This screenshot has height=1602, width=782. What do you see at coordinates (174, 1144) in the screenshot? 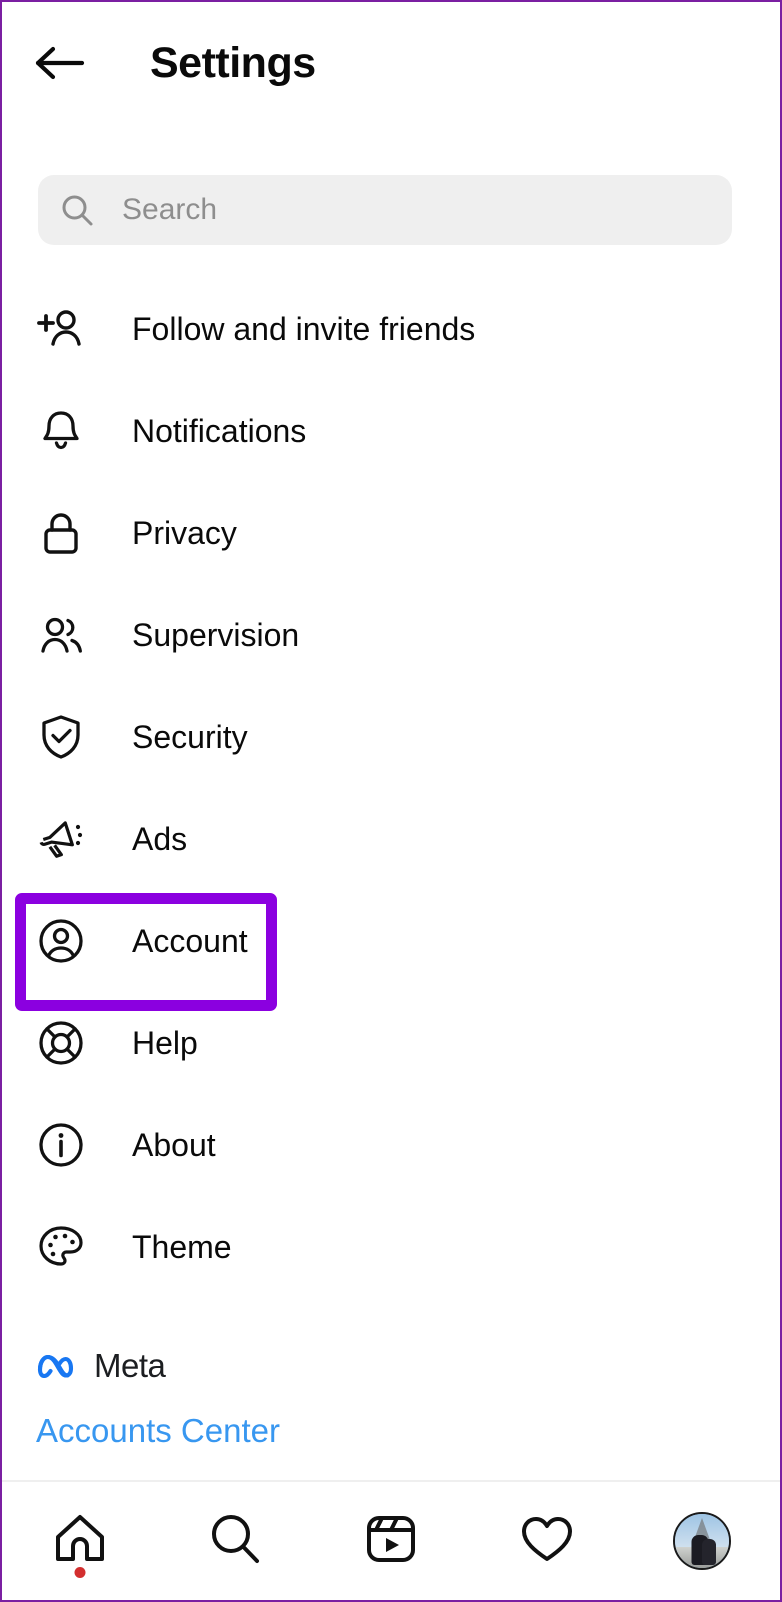
I see `menu-item-label: About` at bounding box center [174, 1144].